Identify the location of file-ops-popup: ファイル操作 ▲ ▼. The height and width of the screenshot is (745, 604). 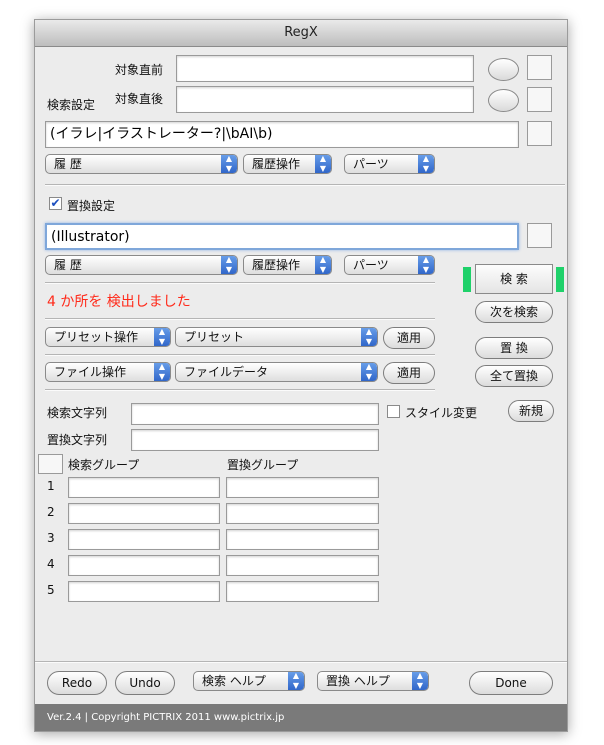
(108, 372).